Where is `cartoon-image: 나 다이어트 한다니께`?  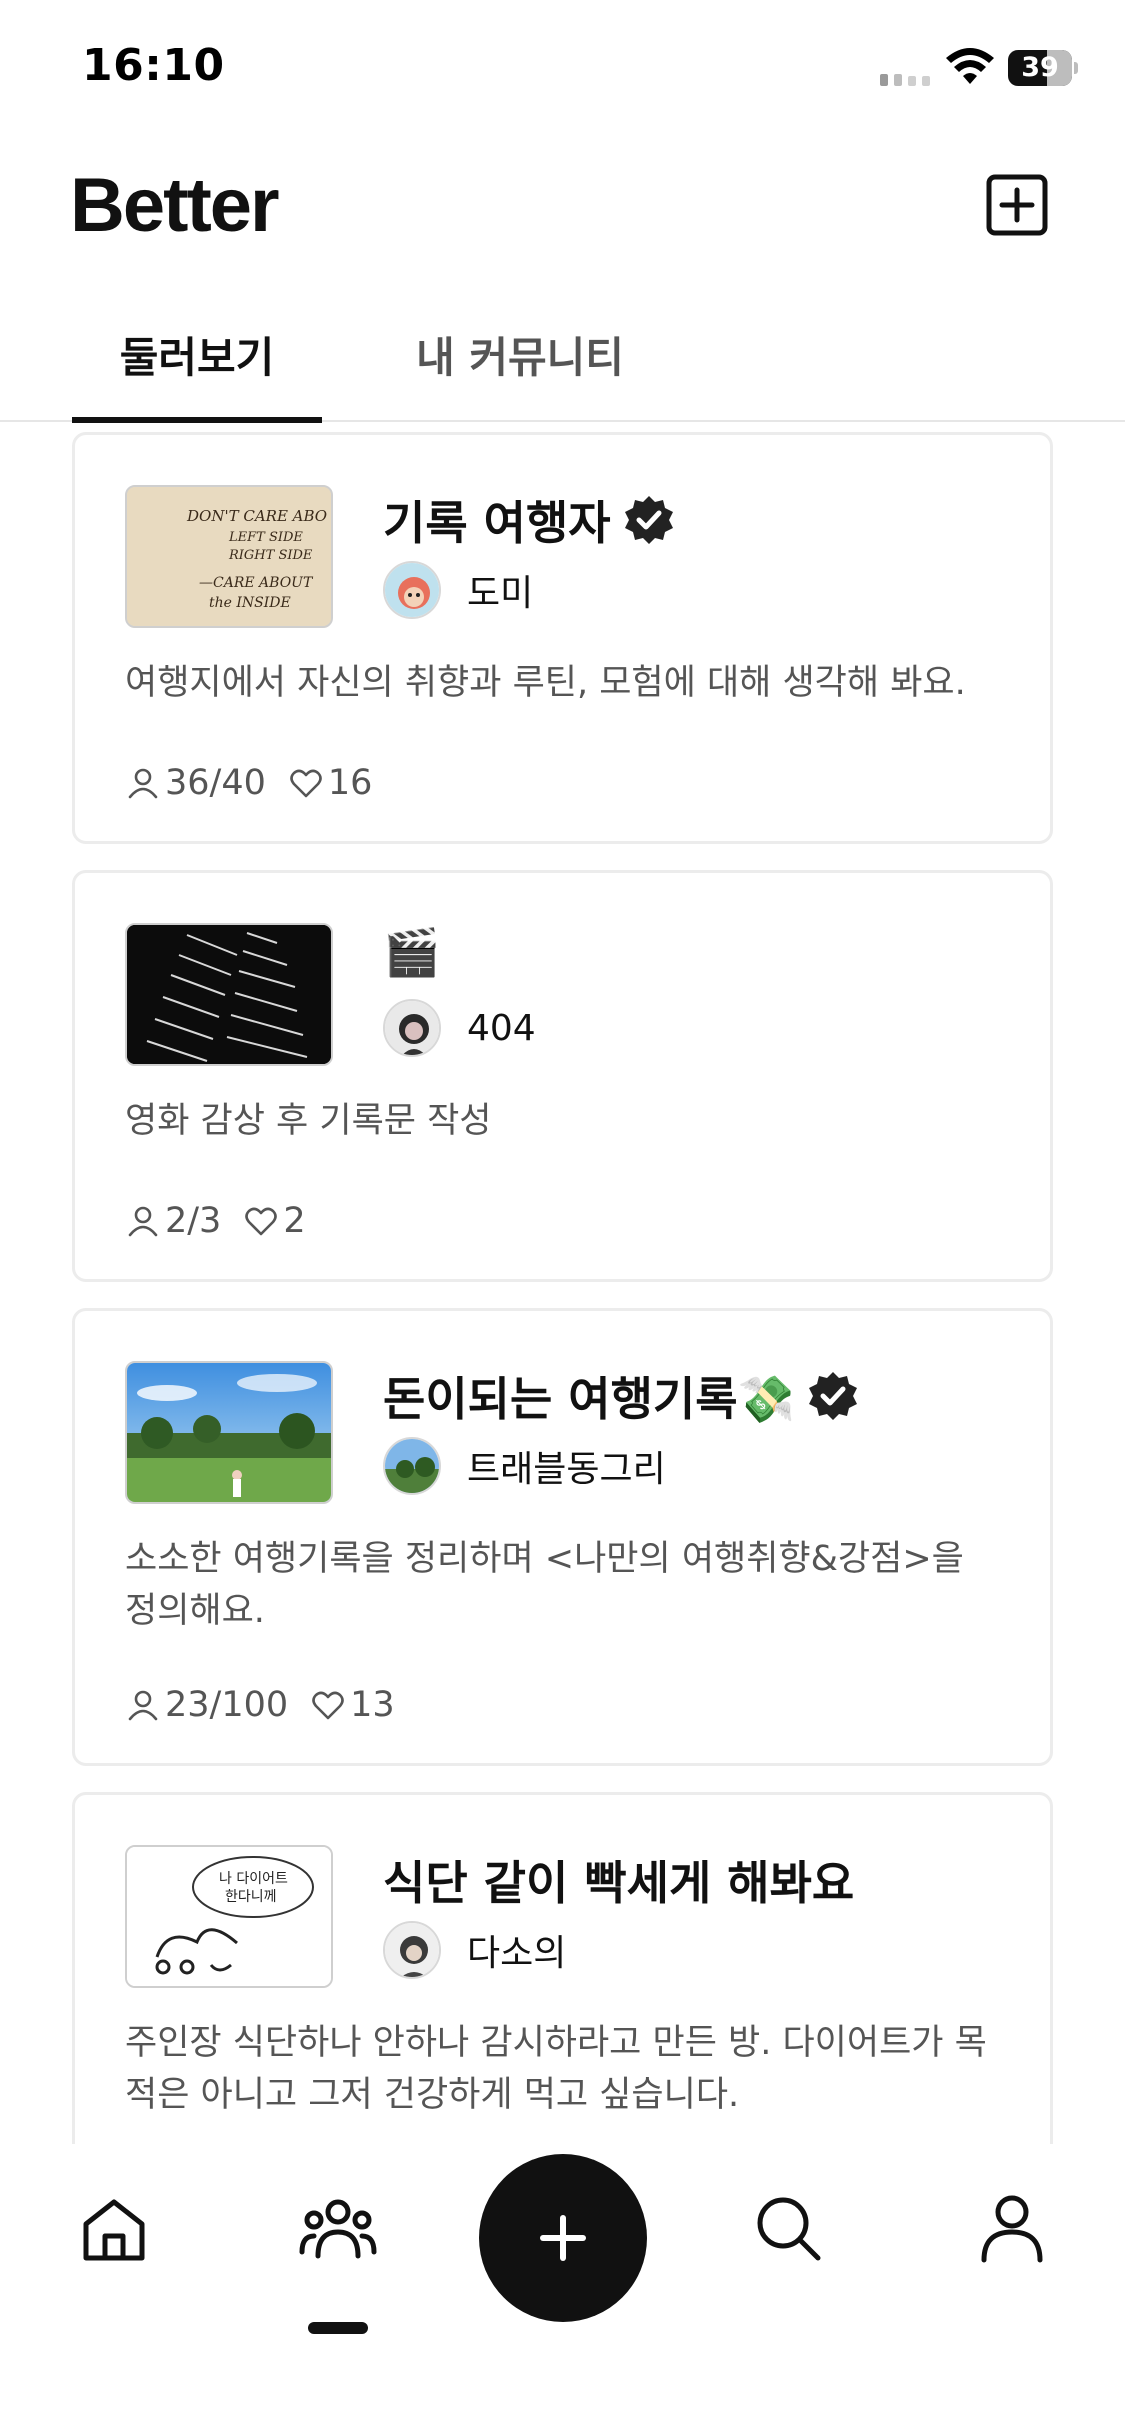 cartoon-image: 나 다이어트 한다니께 is located at coordinates (229, 1916).